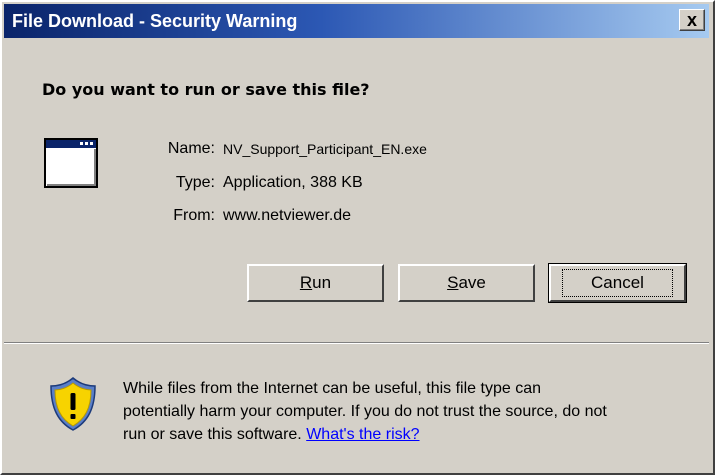 Image resolution: width=715 pixels, height=475 pixels. I want to click on file-source-value: www.netviewer.de, so click(287, 215).